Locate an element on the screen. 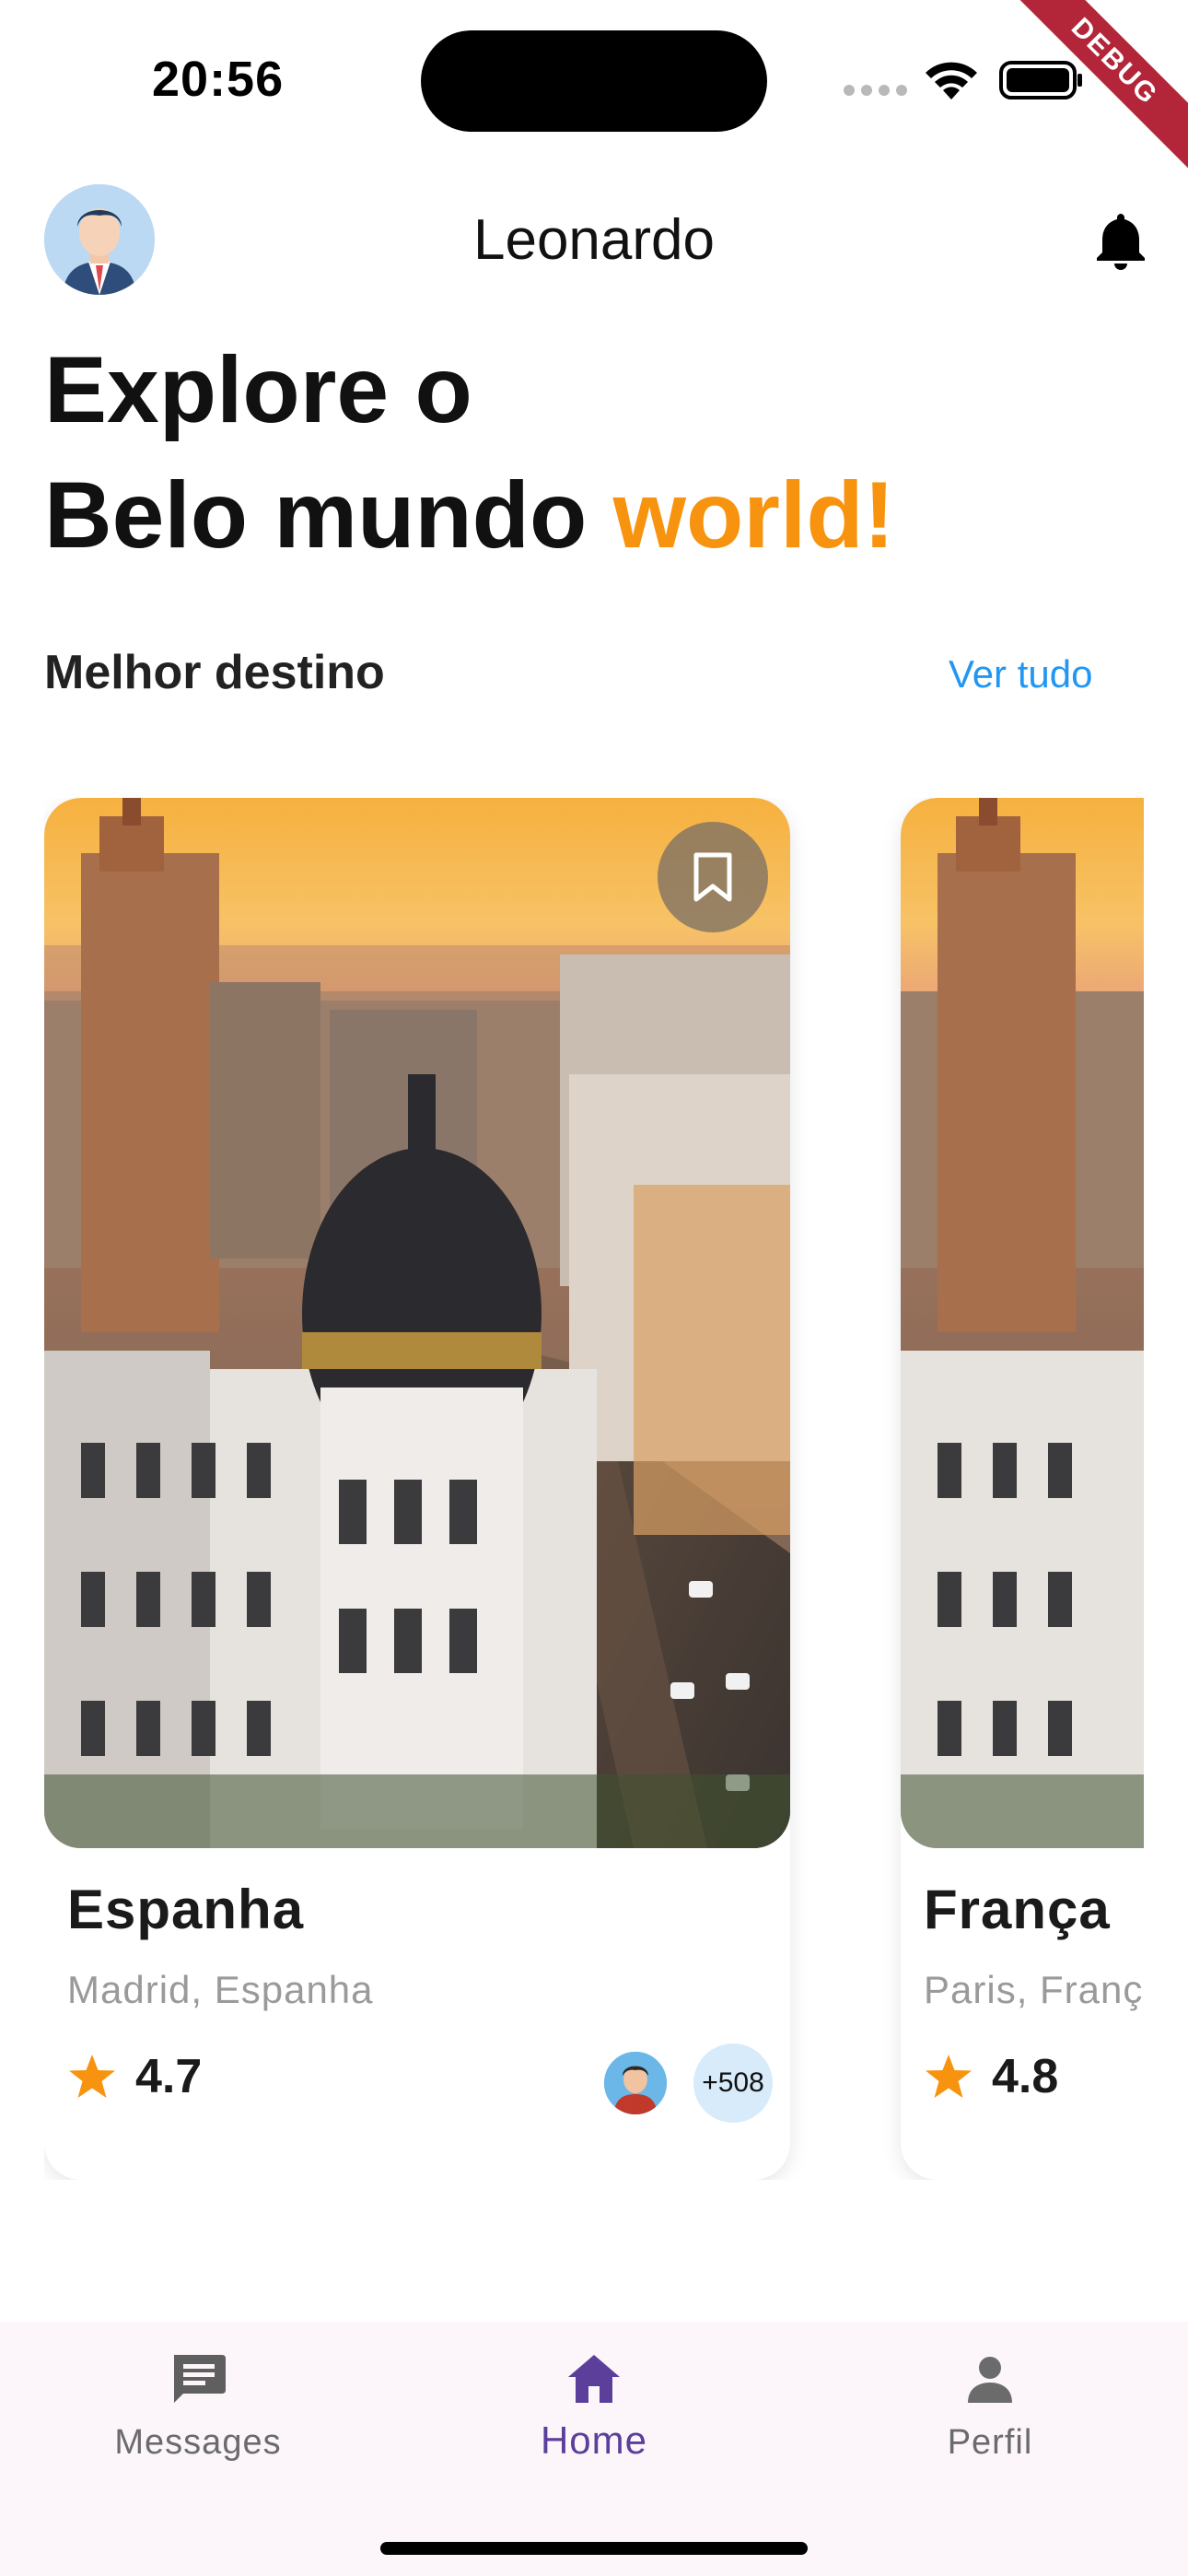  bottom-navigation: Messages Home Perfil is located at coordinates (594, 2449).